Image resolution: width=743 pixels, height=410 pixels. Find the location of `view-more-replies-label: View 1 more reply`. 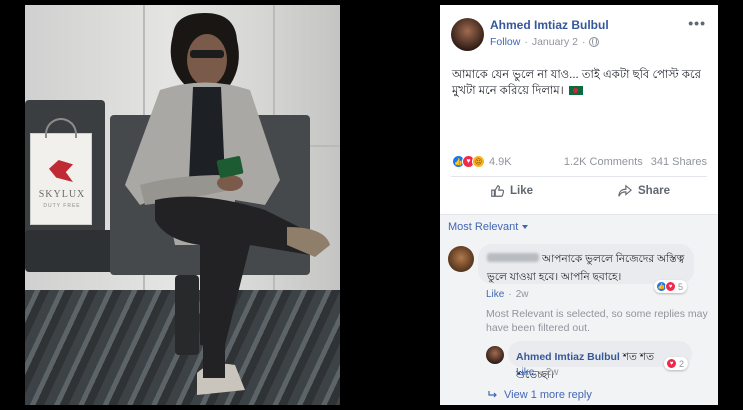

view-more-replies-label: View 1 more reply is located at coordinates (548, 395).